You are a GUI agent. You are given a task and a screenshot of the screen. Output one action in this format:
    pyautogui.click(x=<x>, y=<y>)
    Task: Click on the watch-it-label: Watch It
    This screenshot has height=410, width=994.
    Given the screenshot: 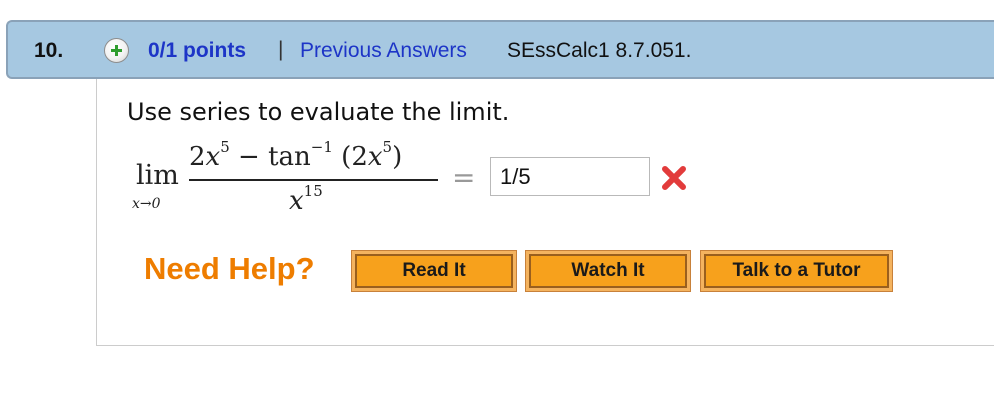 What is the action you would take?
    pyautogui.click(x=608, y=271)
    